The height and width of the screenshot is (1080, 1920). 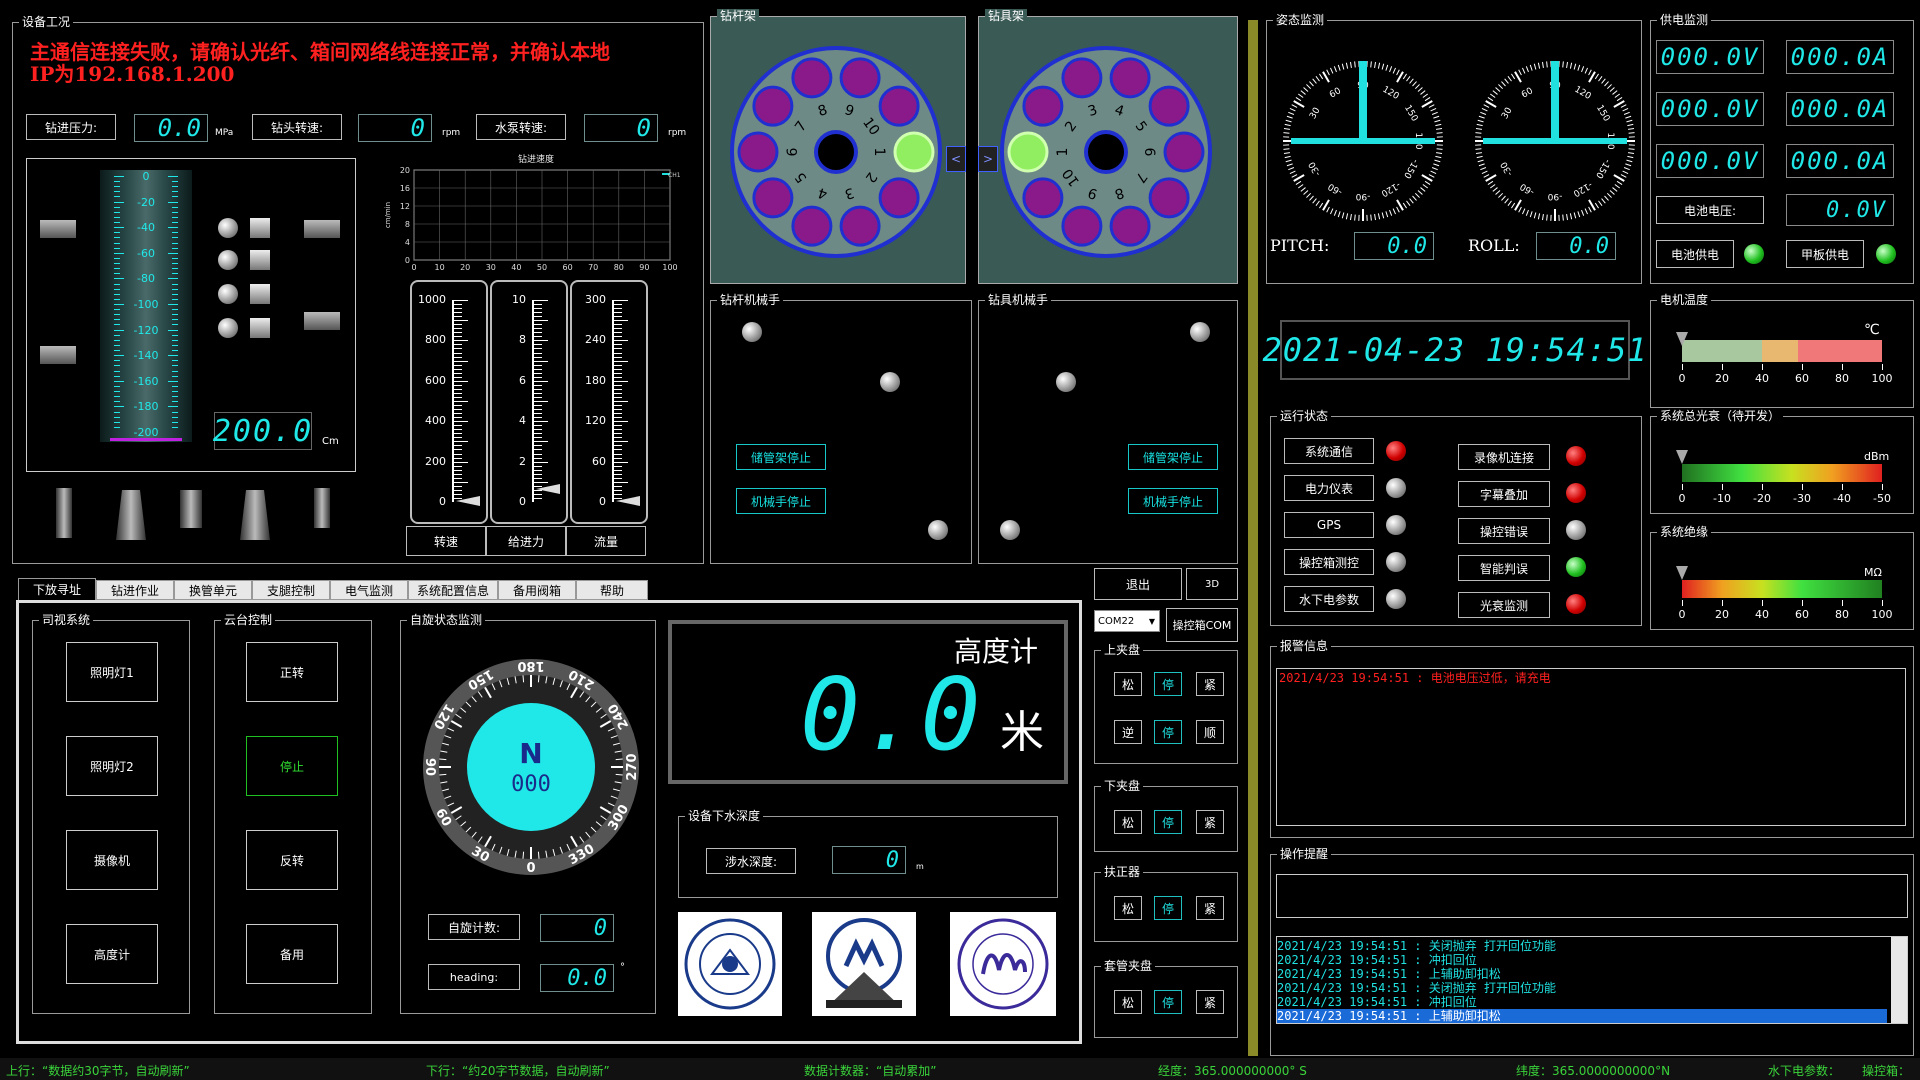 What do you see at coordinates (292, 860) in the screenshot?
I see `ptz-button: 反转` at bounding box center [292, 860].